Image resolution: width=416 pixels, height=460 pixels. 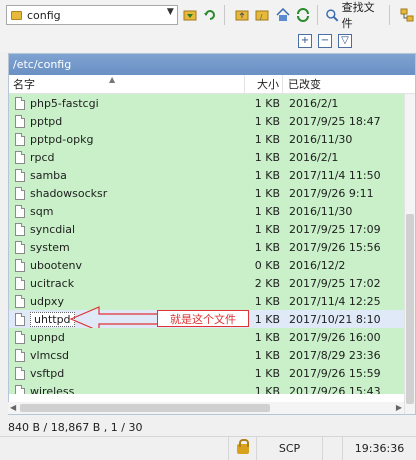 I want to click on minus-icon: −, so click(x=325, y=40).